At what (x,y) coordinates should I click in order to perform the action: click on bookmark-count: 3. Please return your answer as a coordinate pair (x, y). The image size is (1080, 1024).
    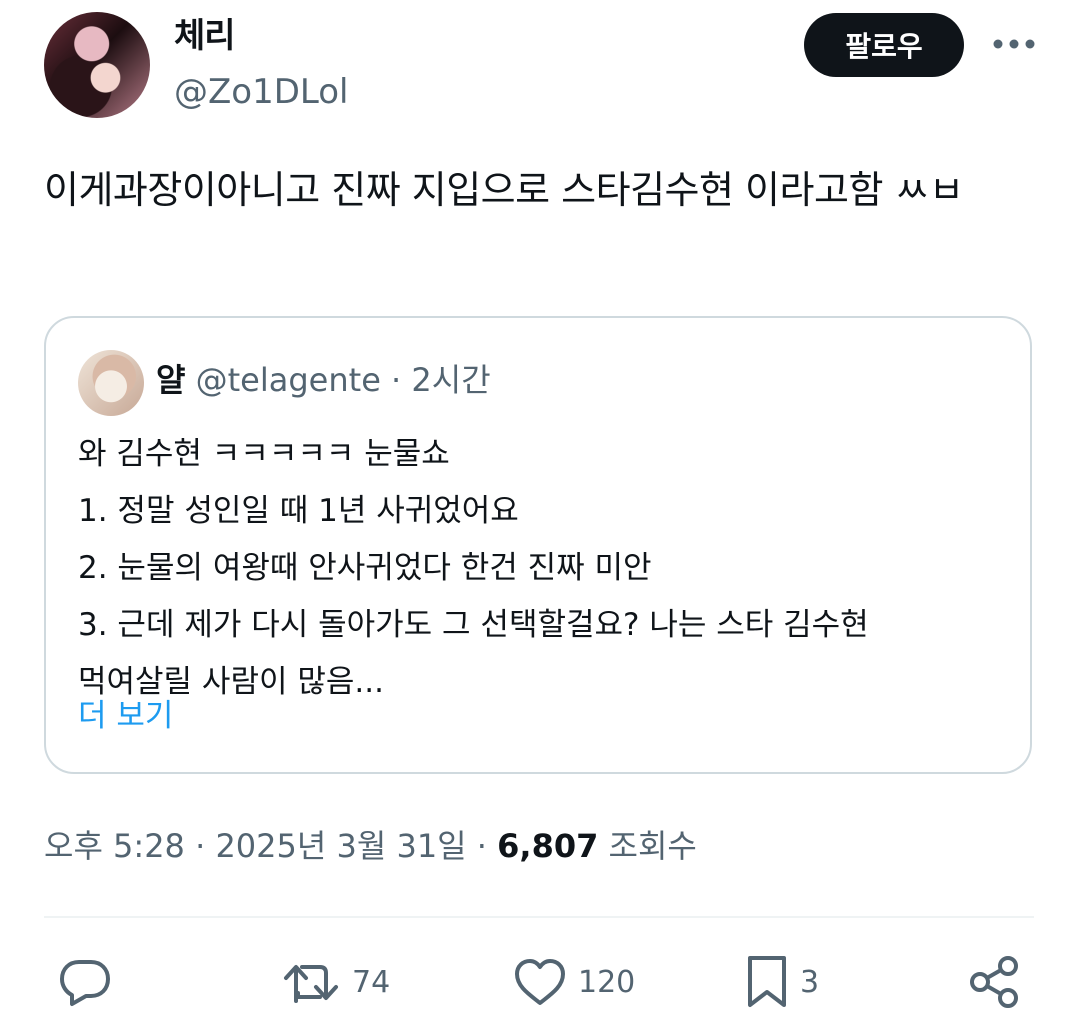
    Looking at the image, I should click on (810, 982).